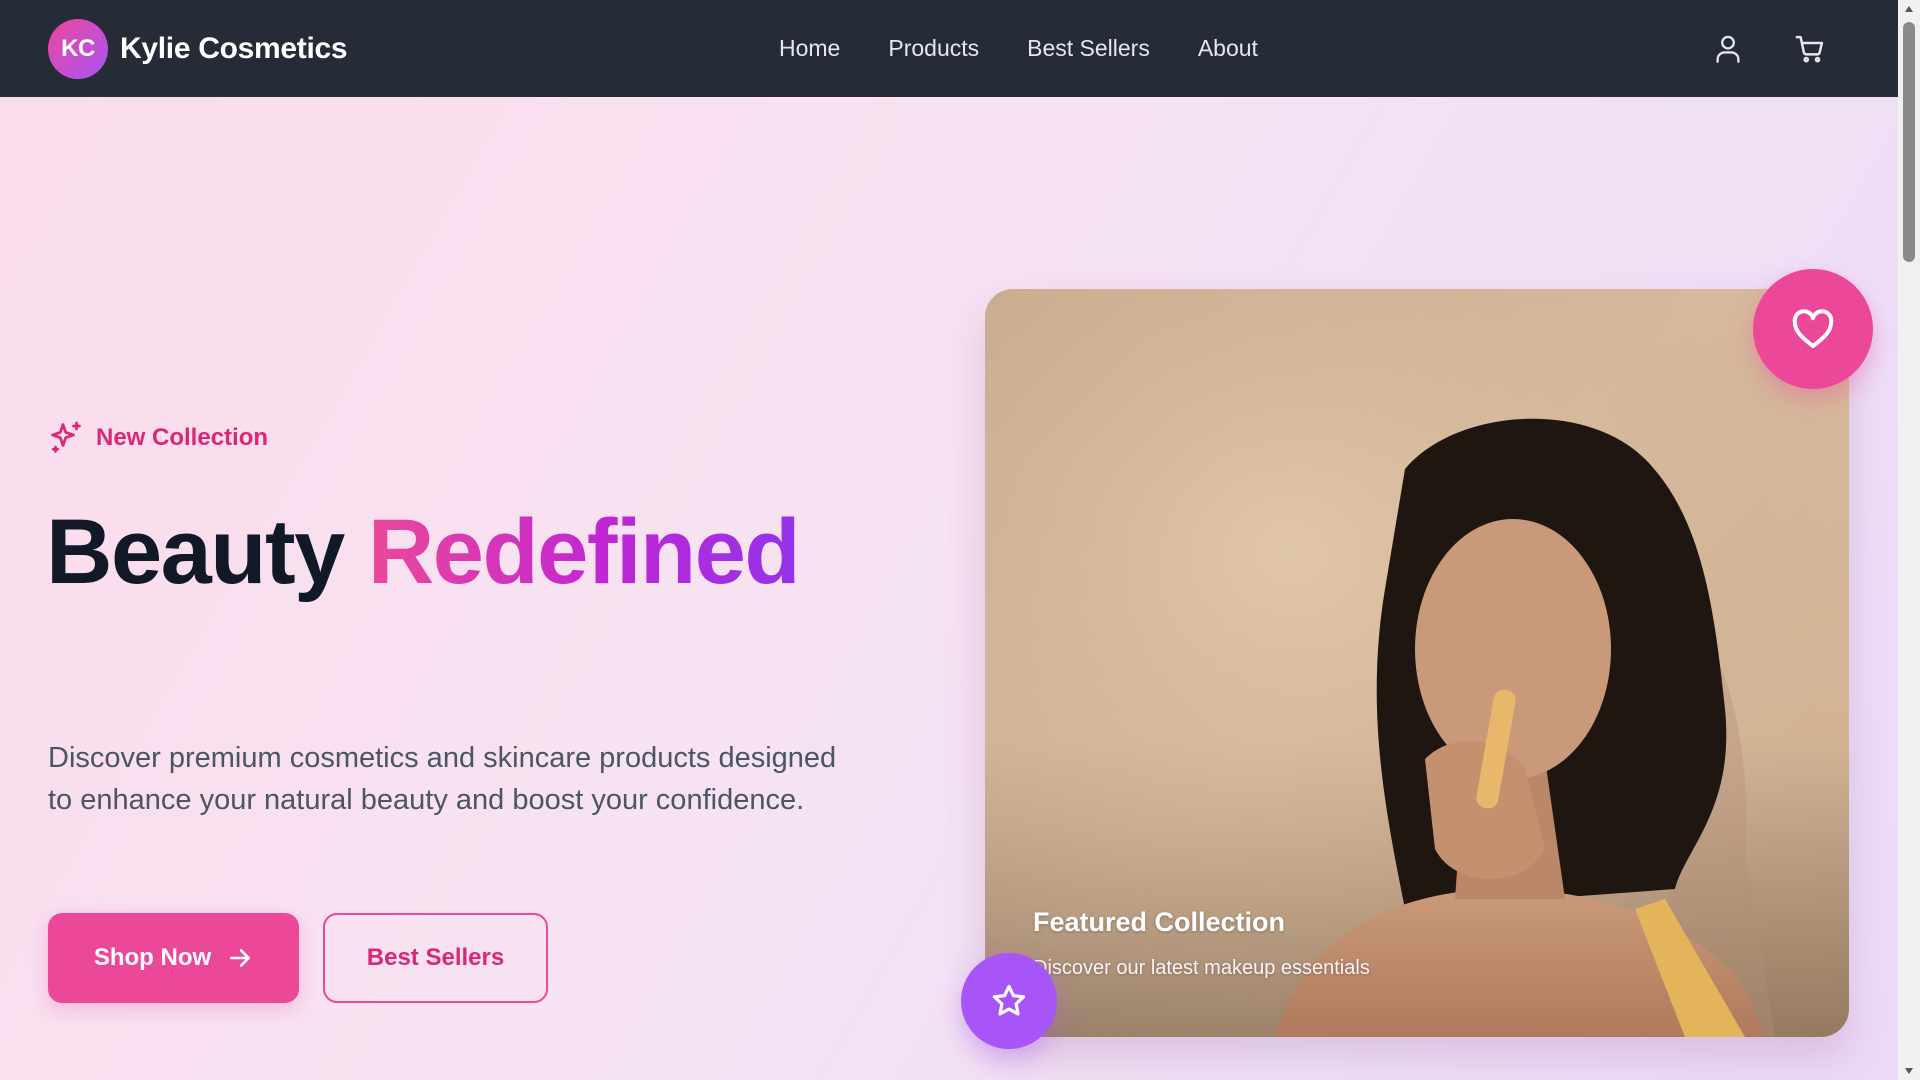  I want to click on brand-logo: KC, so click(78, 48).